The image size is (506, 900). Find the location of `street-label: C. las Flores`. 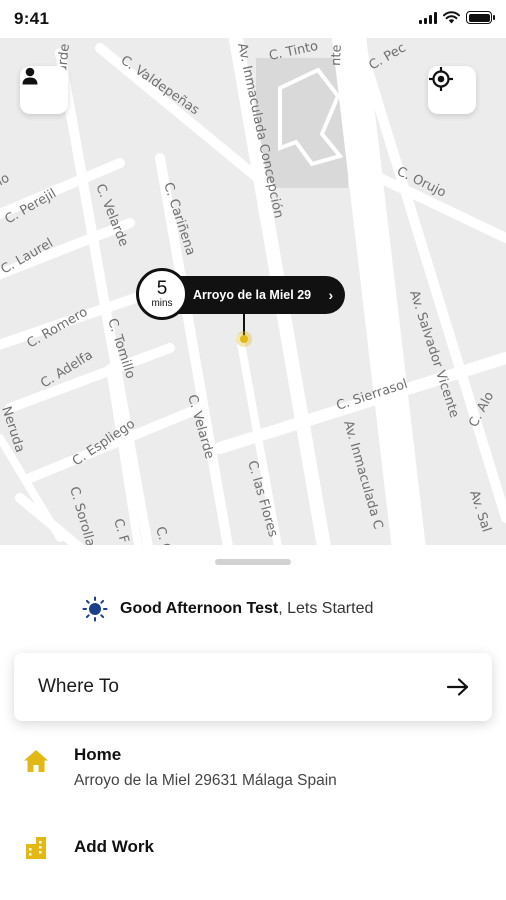

street-label: C. las Flores is located at coordinates (262, 499).